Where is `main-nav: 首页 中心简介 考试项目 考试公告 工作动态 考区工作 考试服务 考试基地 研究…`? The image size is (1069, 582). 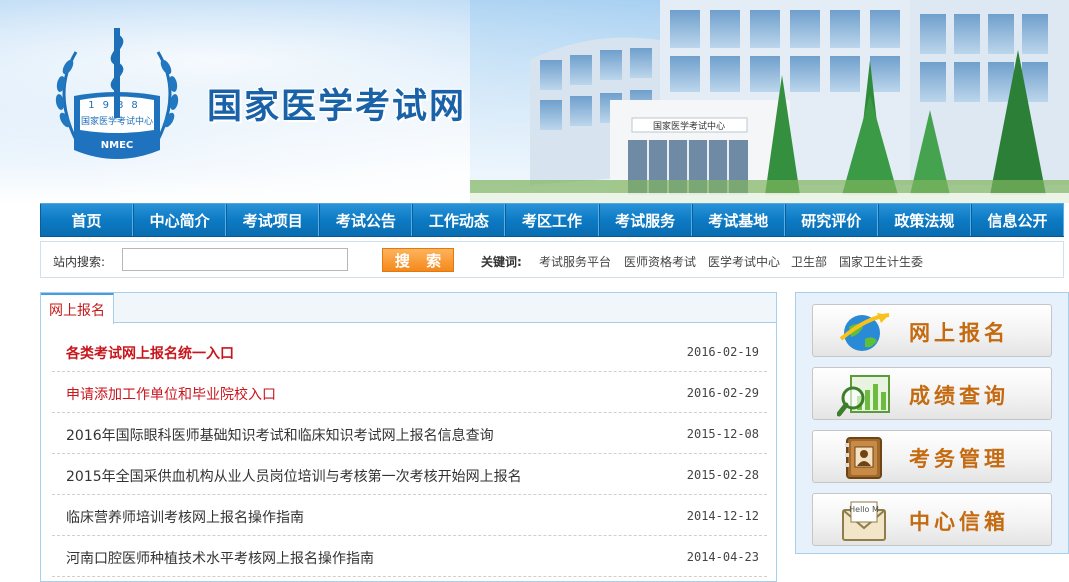
main-nav: 首页 中心简介 考试项目 考试公告 工作动态 考区工作 考试服务 考试基地 研究… is located at coordinates (552, 220).